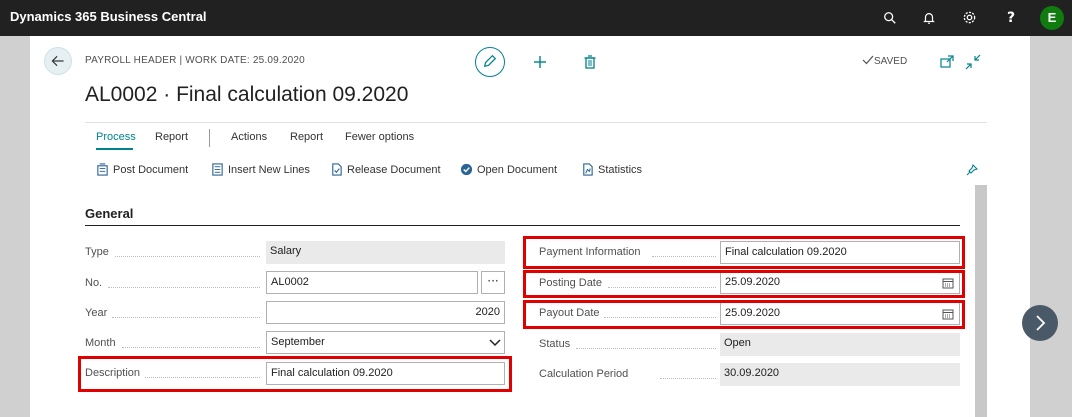 This screenshot has height=417, width=1072. What do you see at coordinates (969, 18) in the screenshot?
I see `gear-icon` at bounding box center [969, 18].